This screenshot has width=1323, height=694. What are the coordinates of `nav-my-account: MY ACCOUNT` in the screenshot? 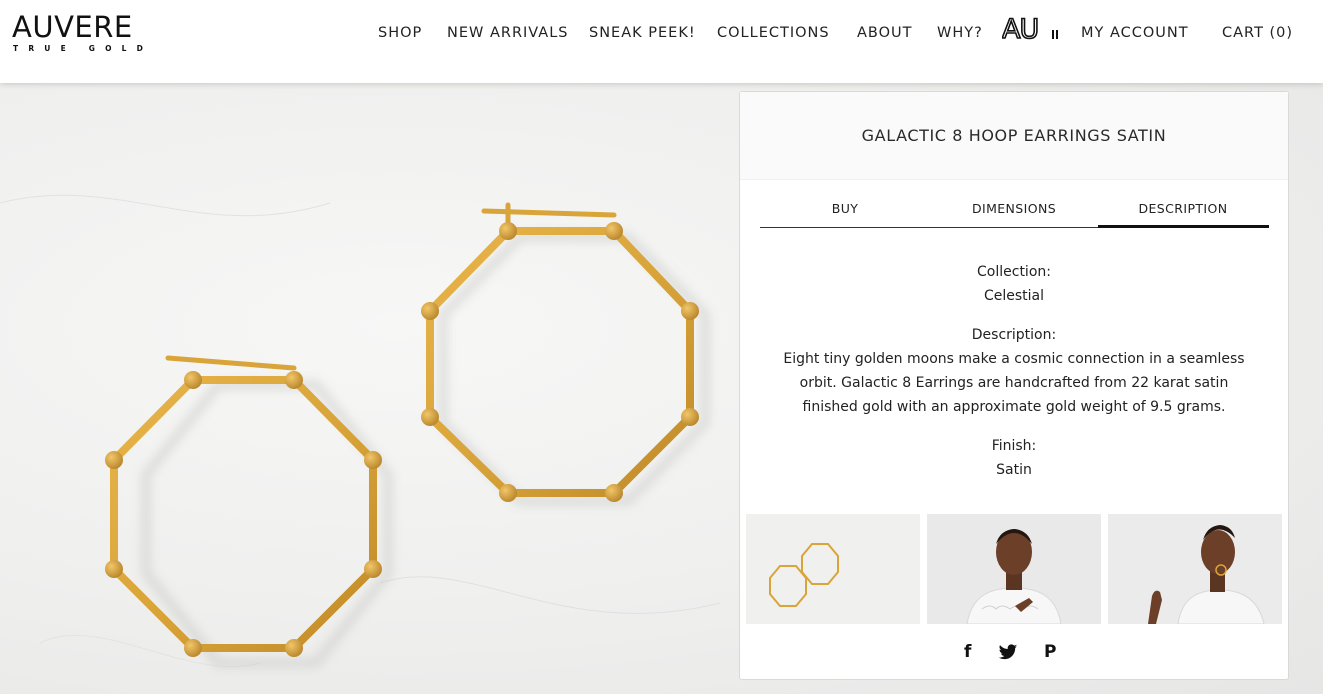 It's located at (1135, 33).